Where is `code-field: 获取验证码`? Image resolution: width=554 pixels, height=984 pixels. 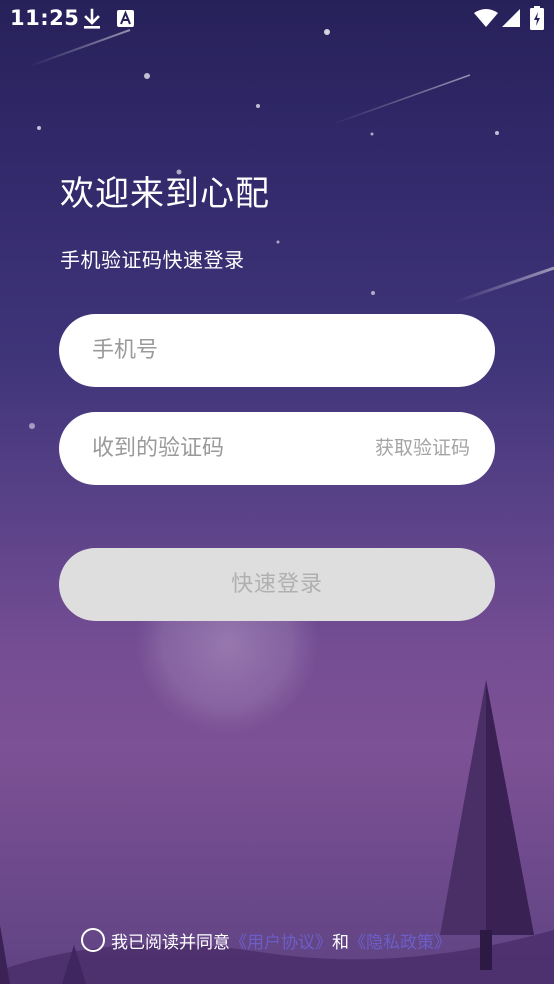 code-field: 获取验证码 is located at coordinates (277, 448).